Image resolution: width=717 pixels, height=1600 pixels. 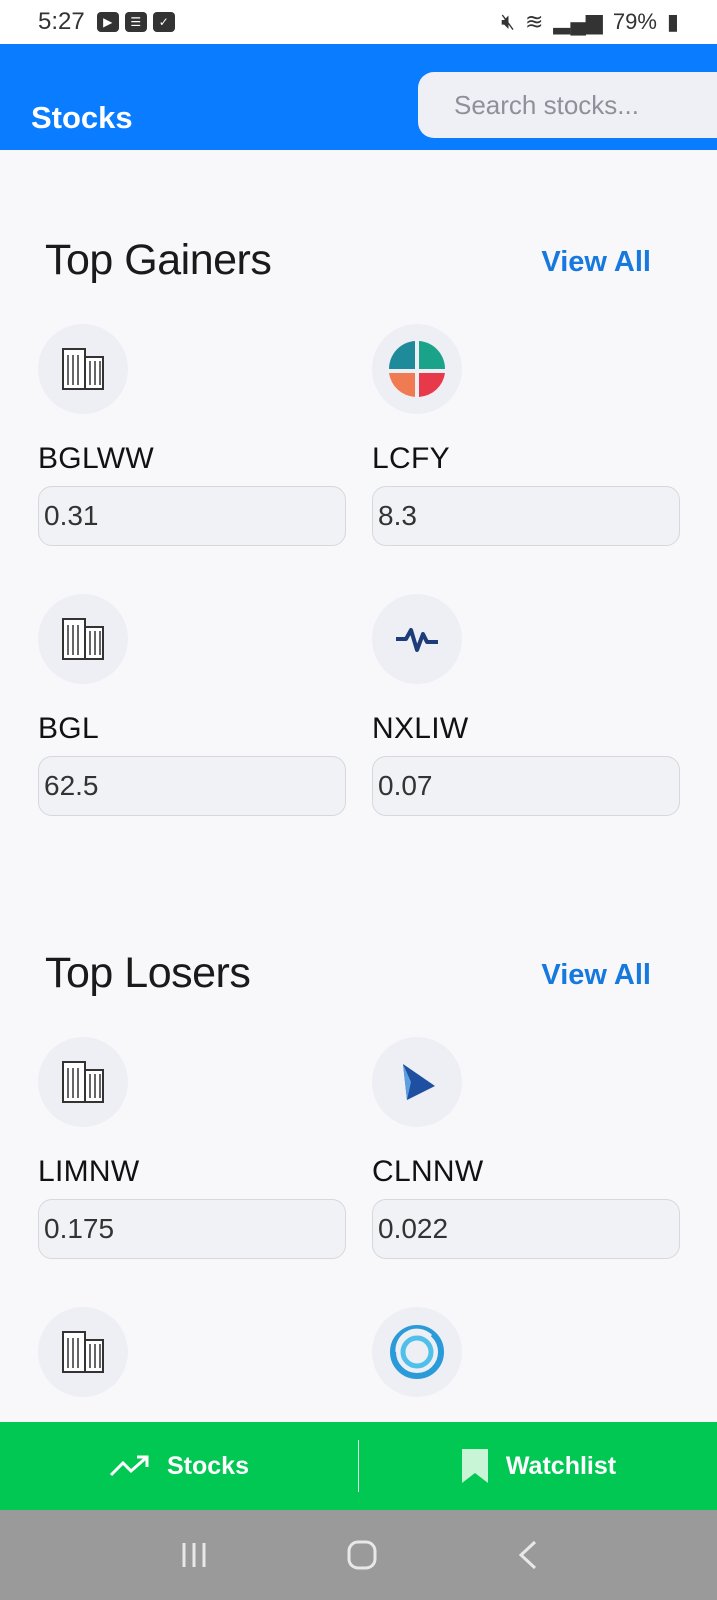 I want to click on recent-apps-icon, so click(x=194, y=1555).